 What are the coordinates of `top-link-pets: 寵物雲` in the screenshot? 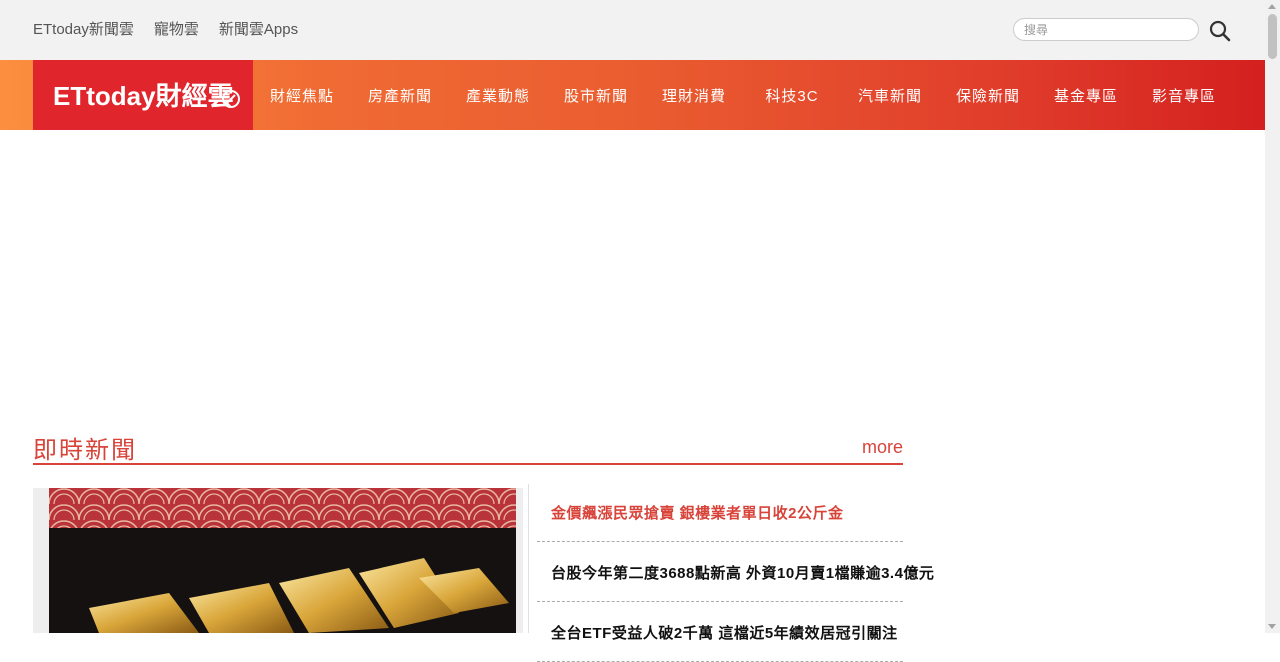 It's located at (176, 30).